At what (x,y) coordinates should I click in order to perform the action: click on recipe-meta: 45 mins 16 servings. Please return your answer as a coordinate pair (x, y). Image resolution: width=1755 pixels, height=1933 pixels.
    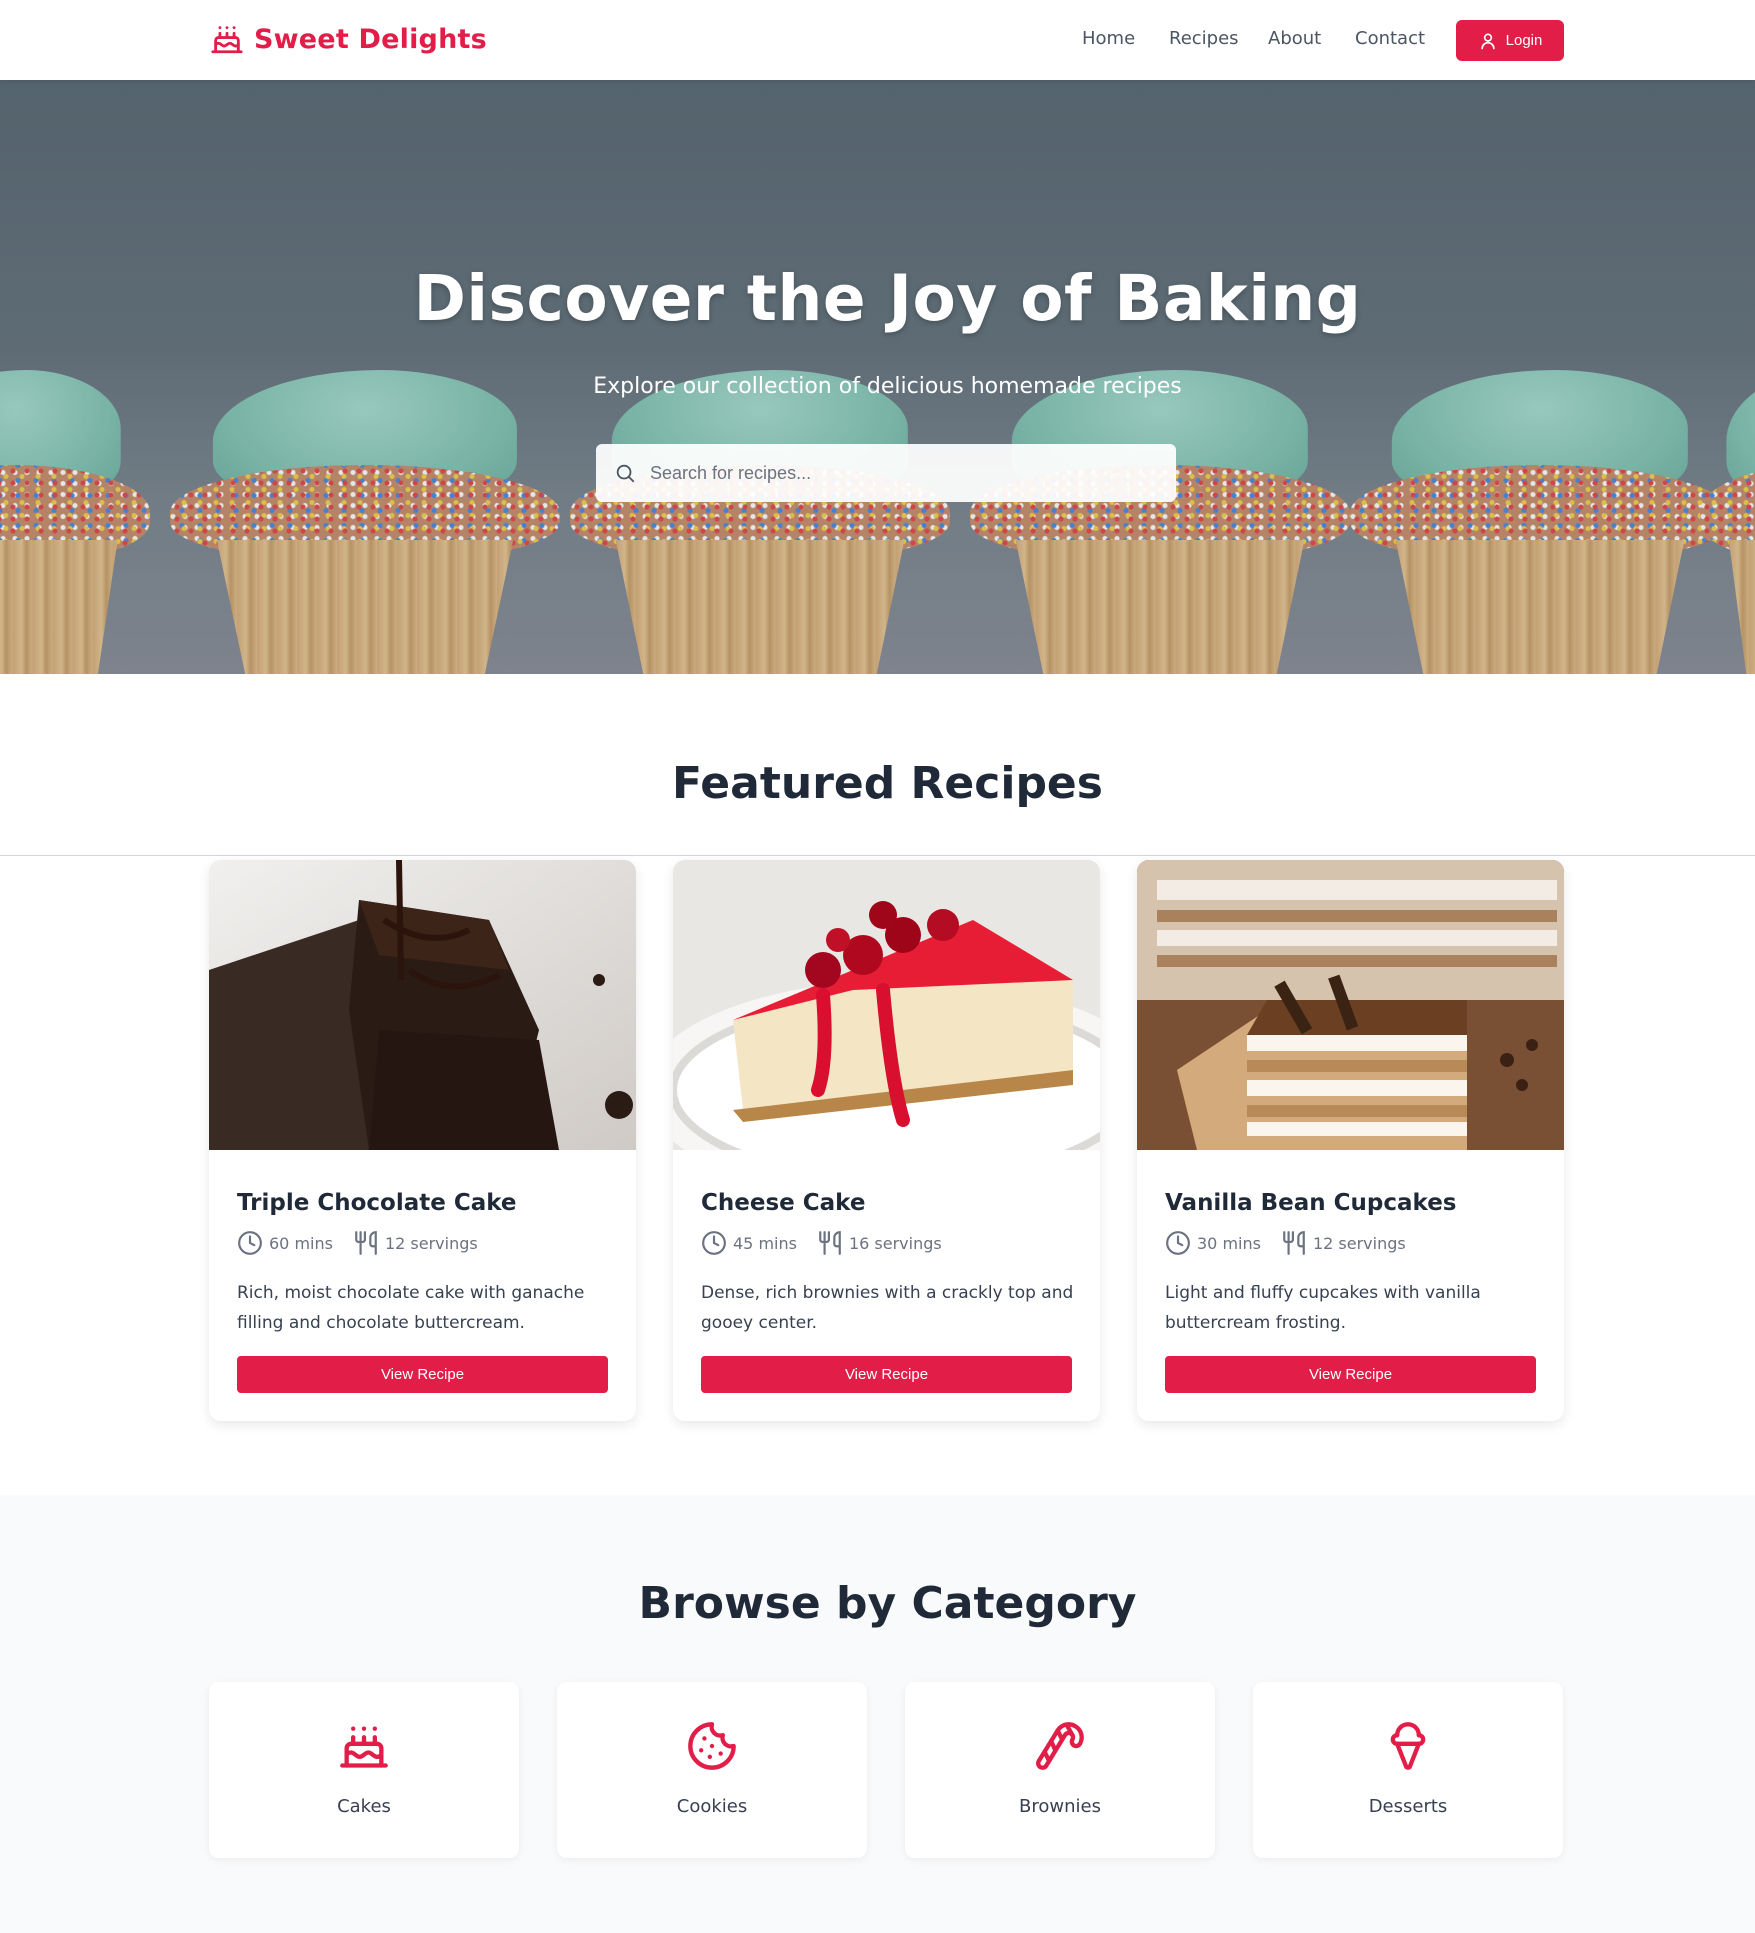
    Looking at the image, I should click on (821, 1243).